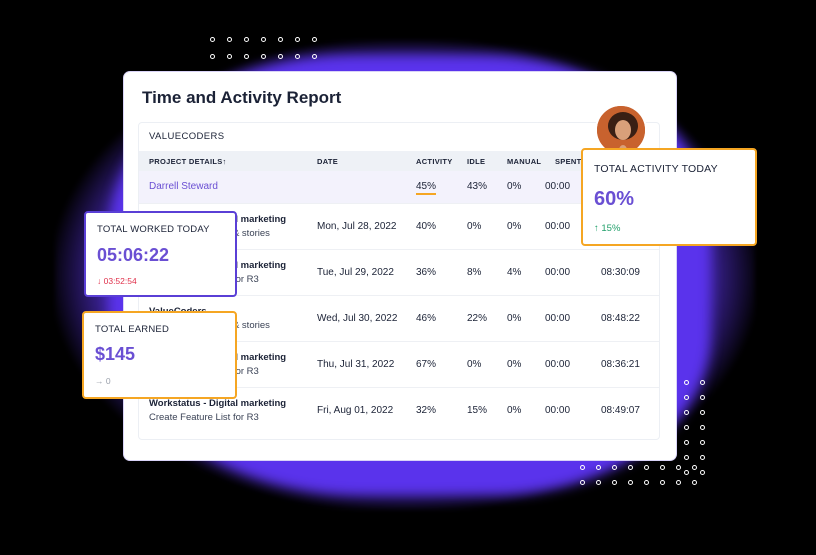 The height and width of the screenshot is (555, 816). Describe the element at coordinates (474, 272) in the screenshot. I see `row-idle: 8%` at that location.